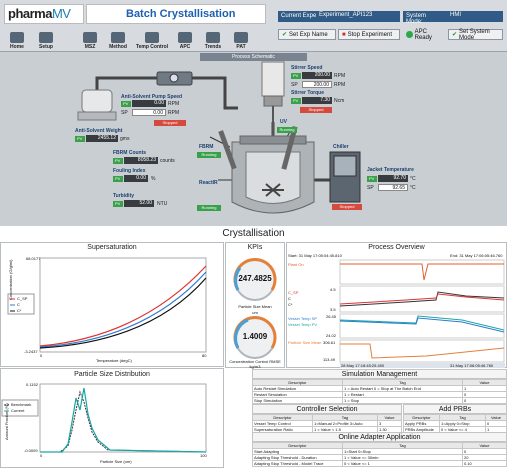 The image size is (507, 468). I want to click on add-prbs-title: Add PRBs, so click(455, 409).